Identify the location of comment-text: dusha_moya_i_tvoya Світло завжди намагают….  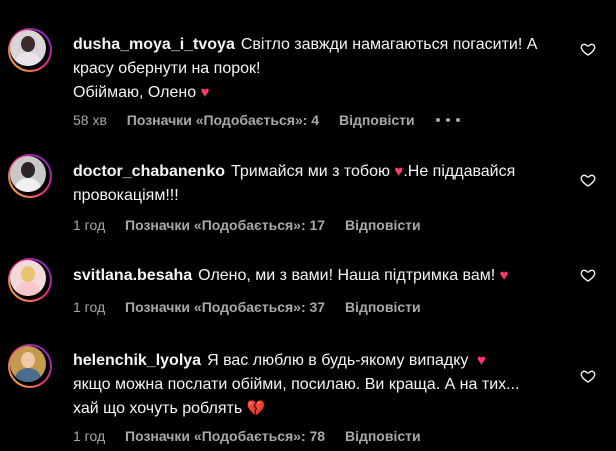
(305, 68).